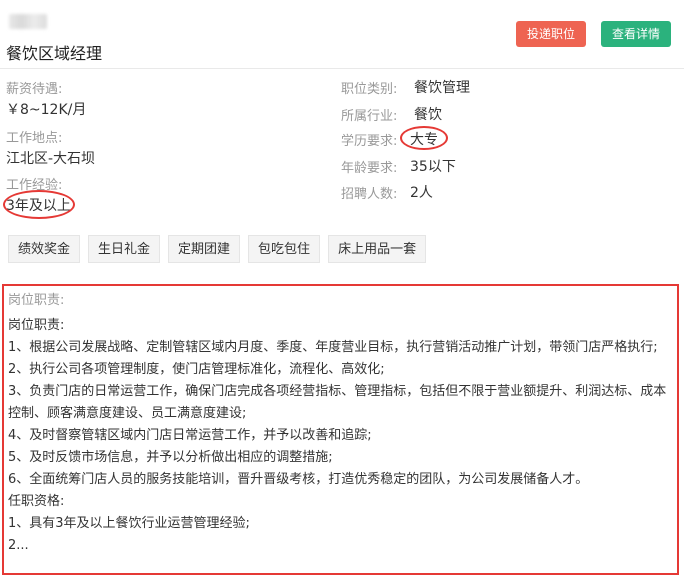 Image resolution: width=684 pixels, height=578 pixels. I want to click on headcount-label: 招聘人数:, so click(369, 194).